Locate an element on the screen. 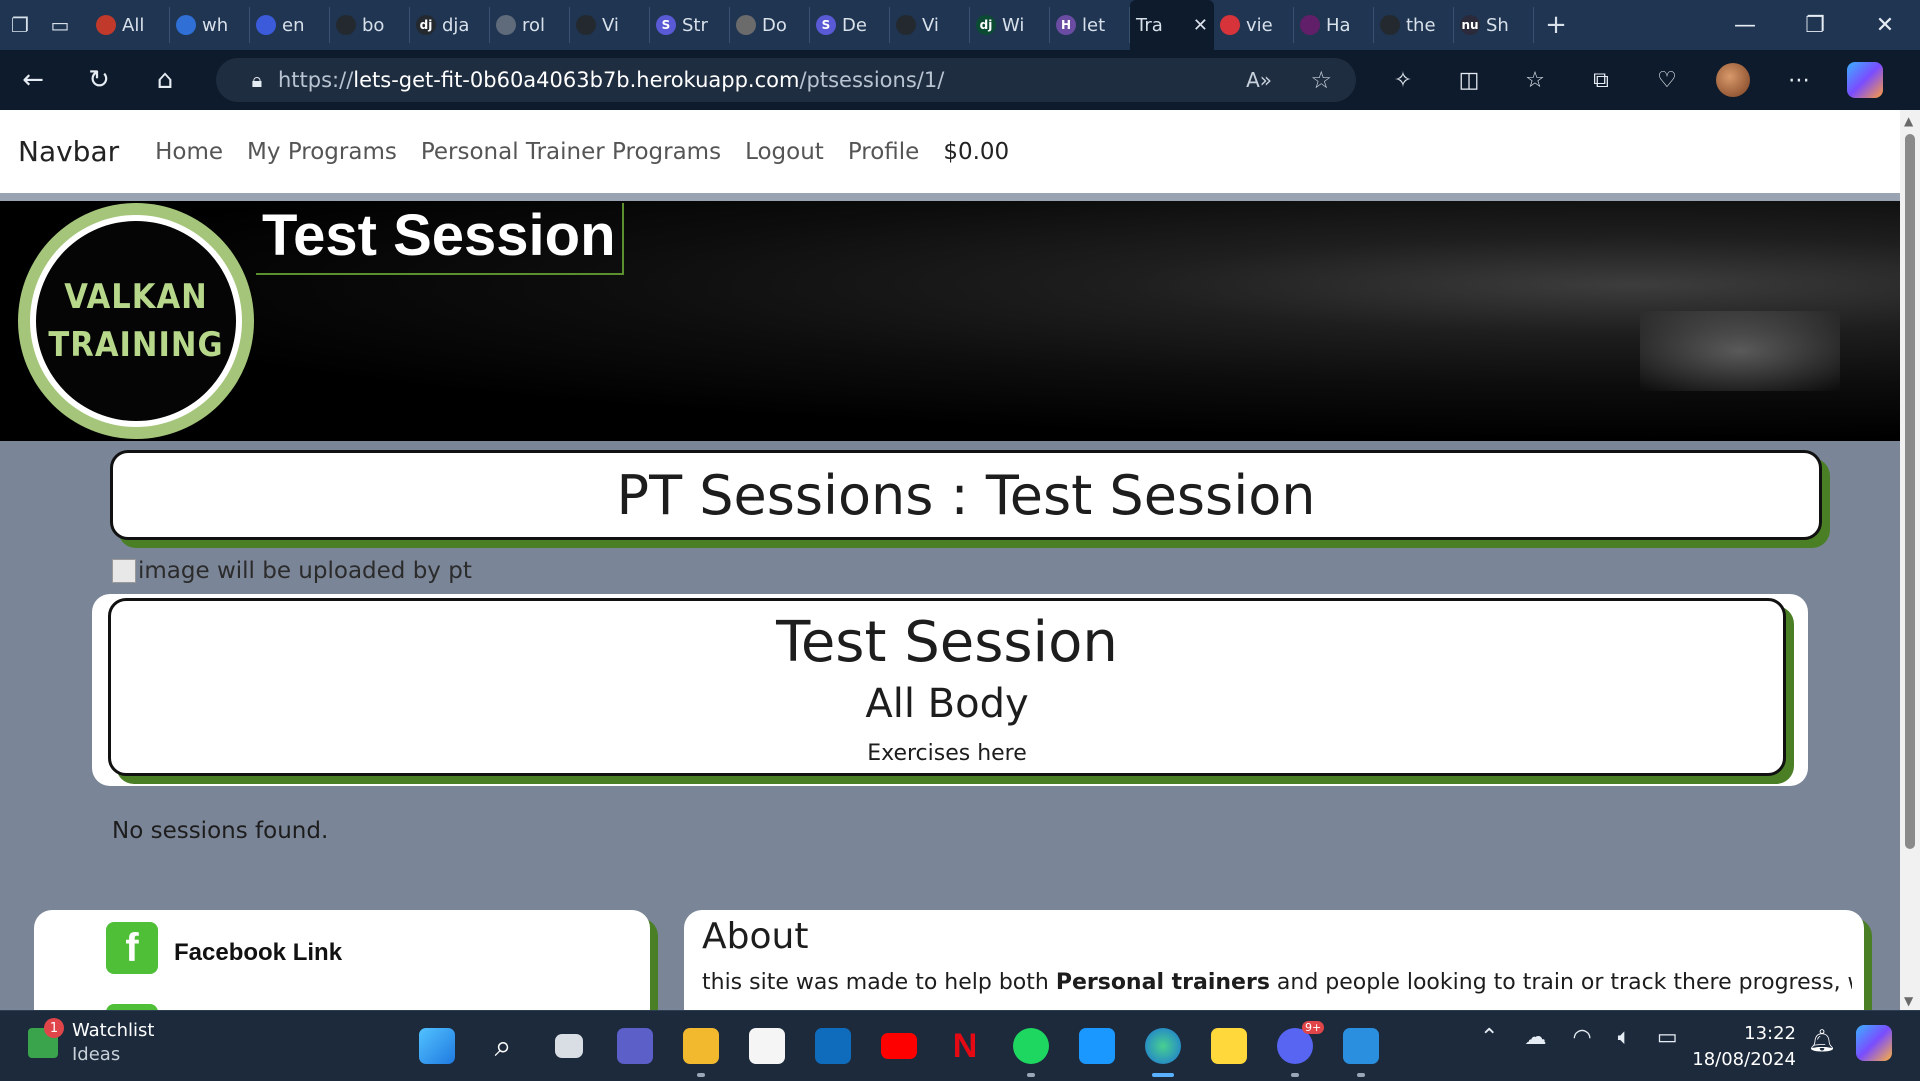  browser-tab: S Str is located at coordinates (690, 25).